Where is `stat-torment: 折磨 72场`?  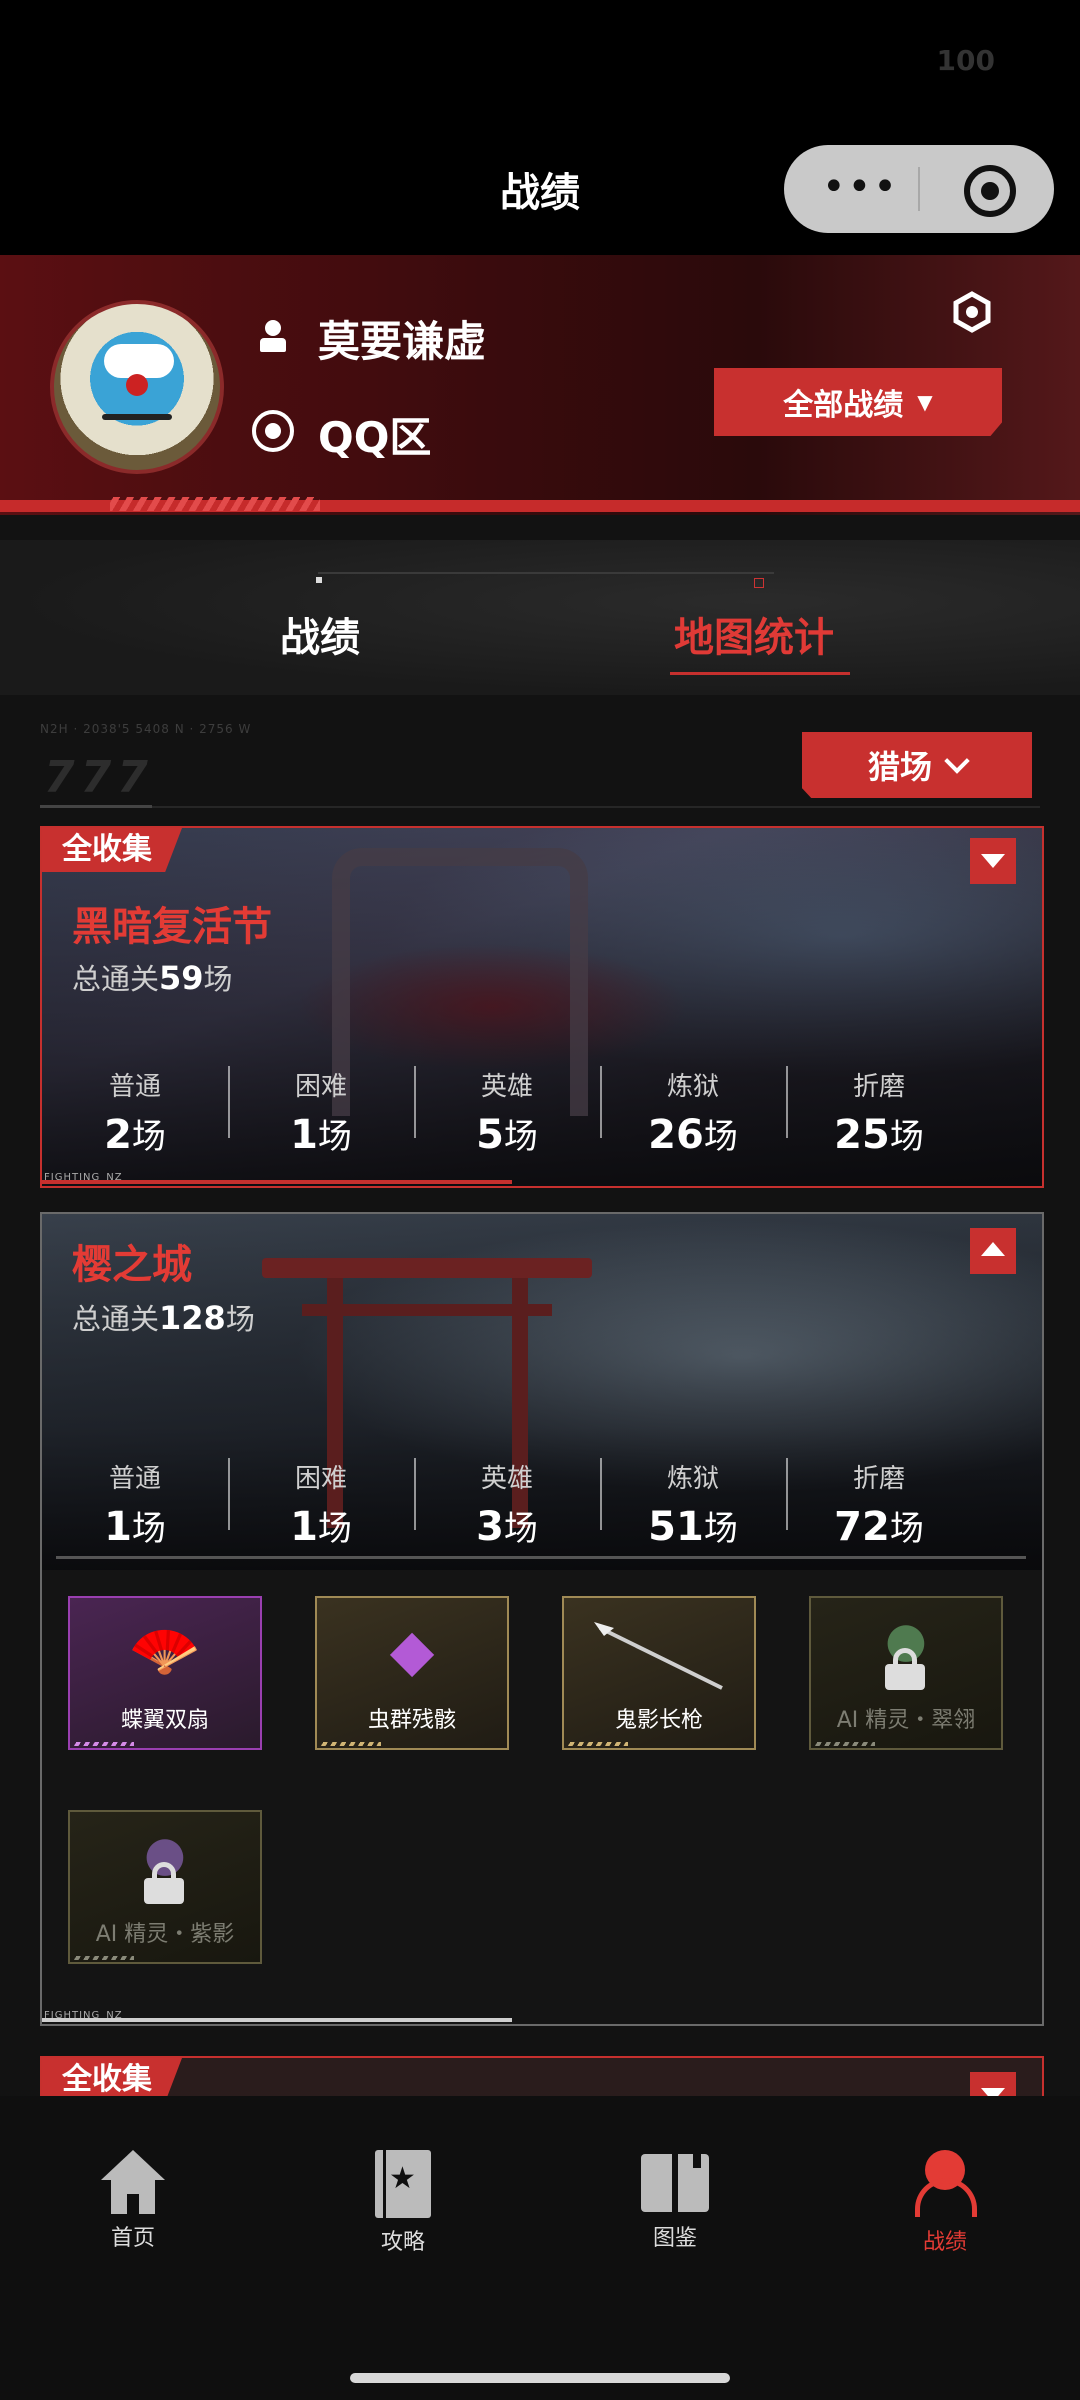
stat-torment: 折磨 72场 is located at coordinates (879, 1504).